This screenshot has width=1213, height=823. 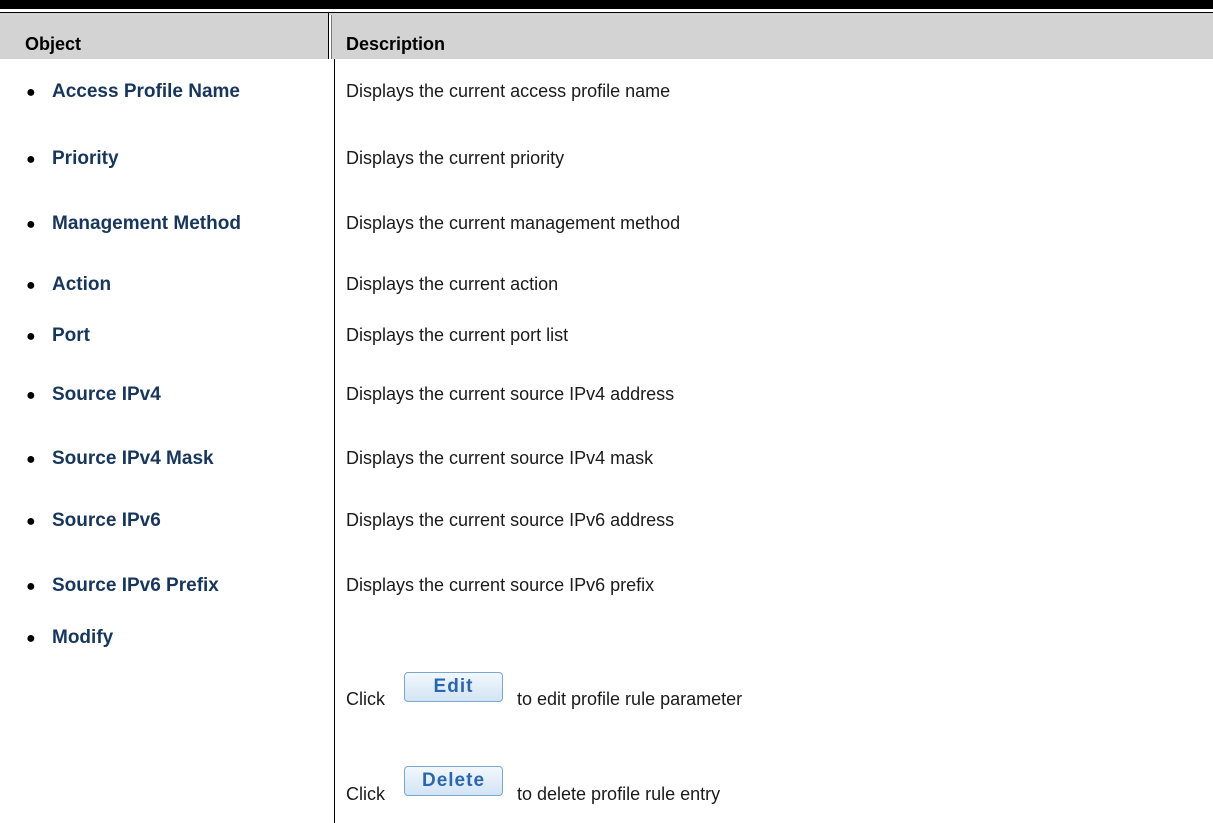 I want to click on delete-prefix-text: Click, so click(x=365, y=794).